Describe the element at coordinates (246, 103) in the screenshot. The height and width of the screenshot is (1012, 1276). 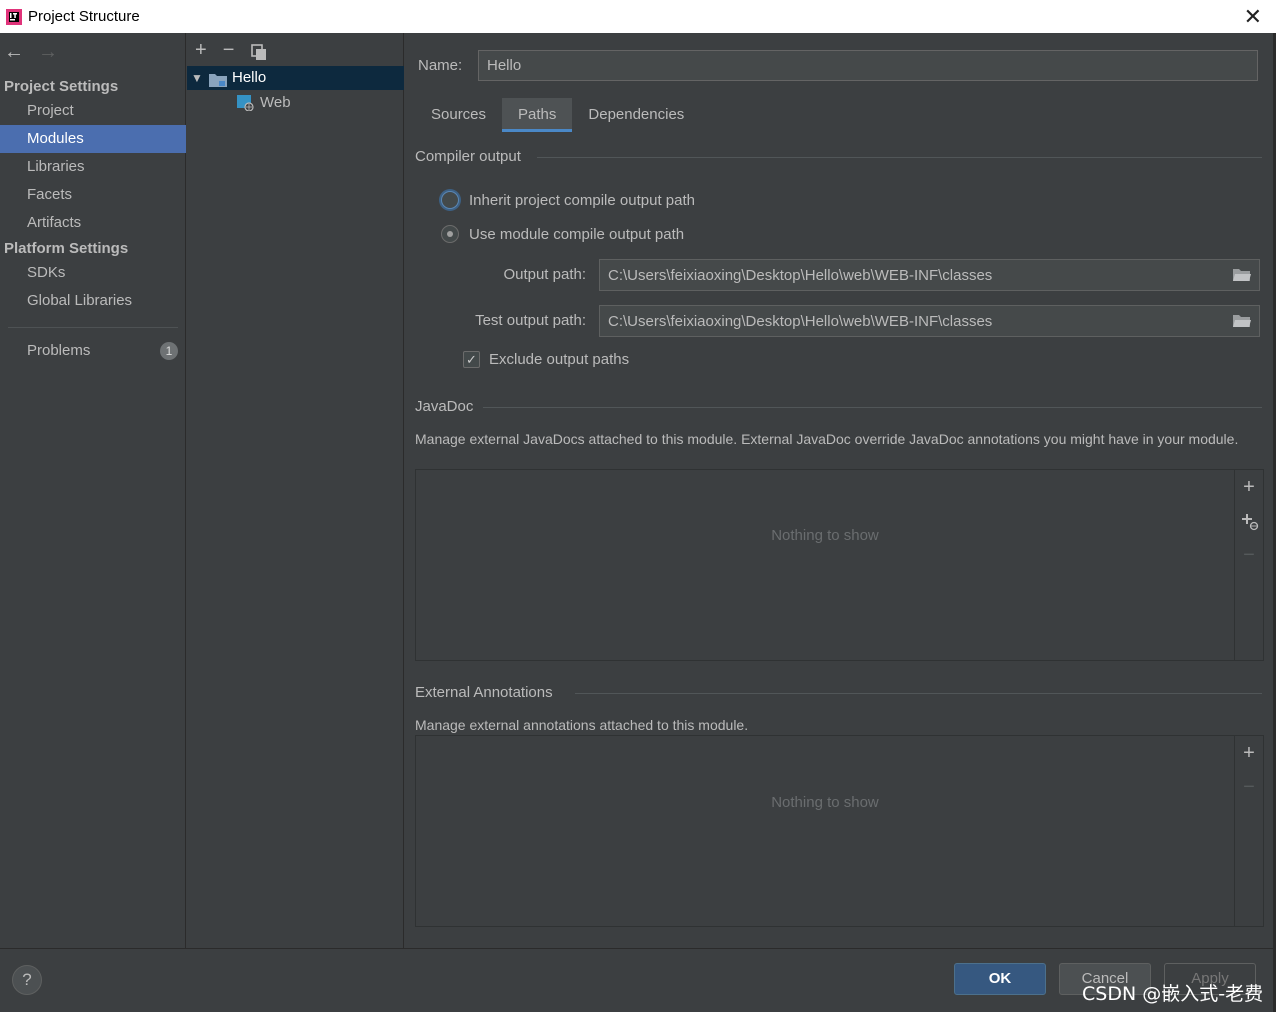
I see `web-facet-icon` at that location.